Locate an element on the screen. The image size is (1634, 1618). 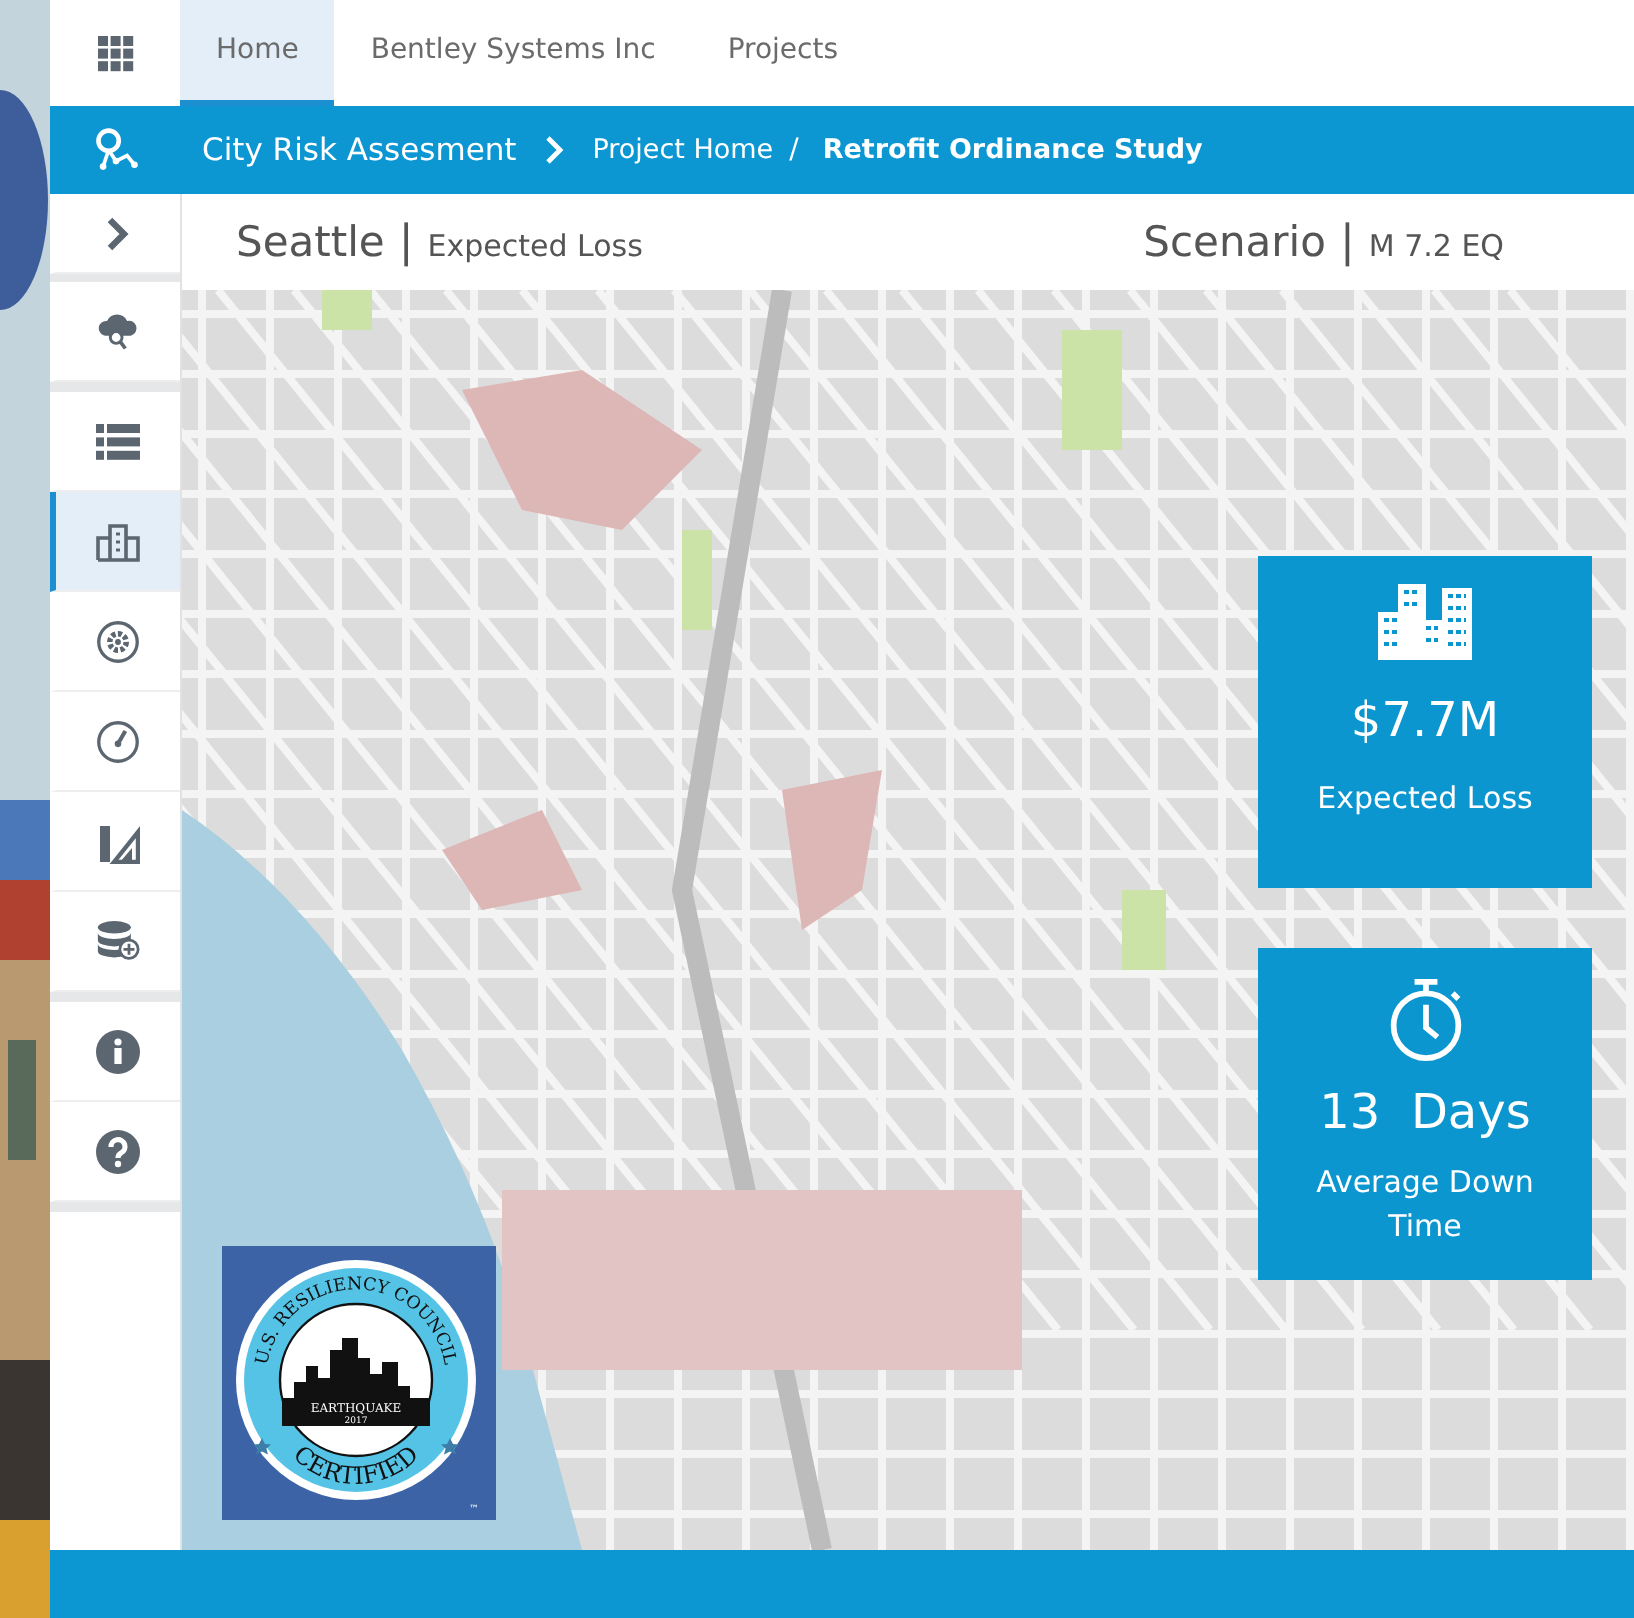
city-title: Seattle is located at coordinates (310, 241).